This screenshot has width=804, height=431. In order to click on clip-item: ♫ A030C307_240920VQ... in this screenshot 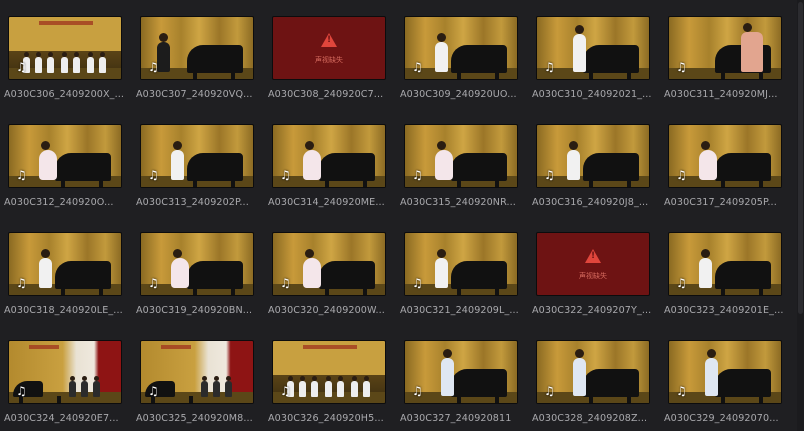, I will do `click(195, 61)`.